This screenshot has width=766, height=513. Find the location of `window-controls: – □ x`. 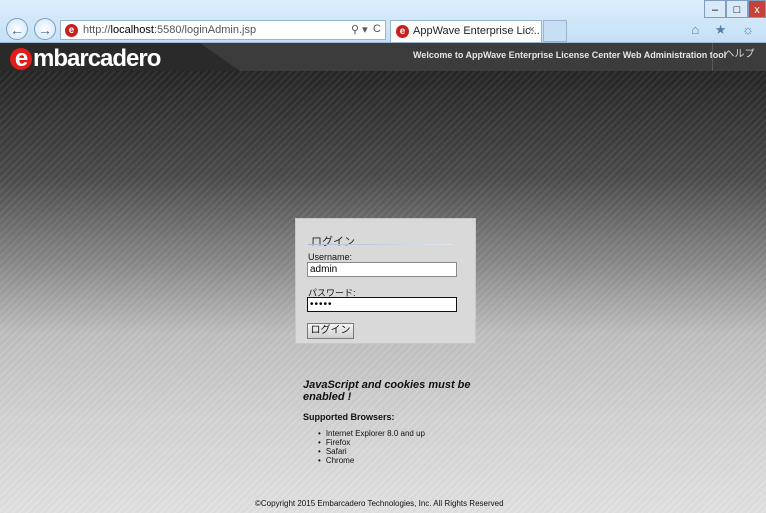

window-controls: – □ x is located at coordinates (735, 9).